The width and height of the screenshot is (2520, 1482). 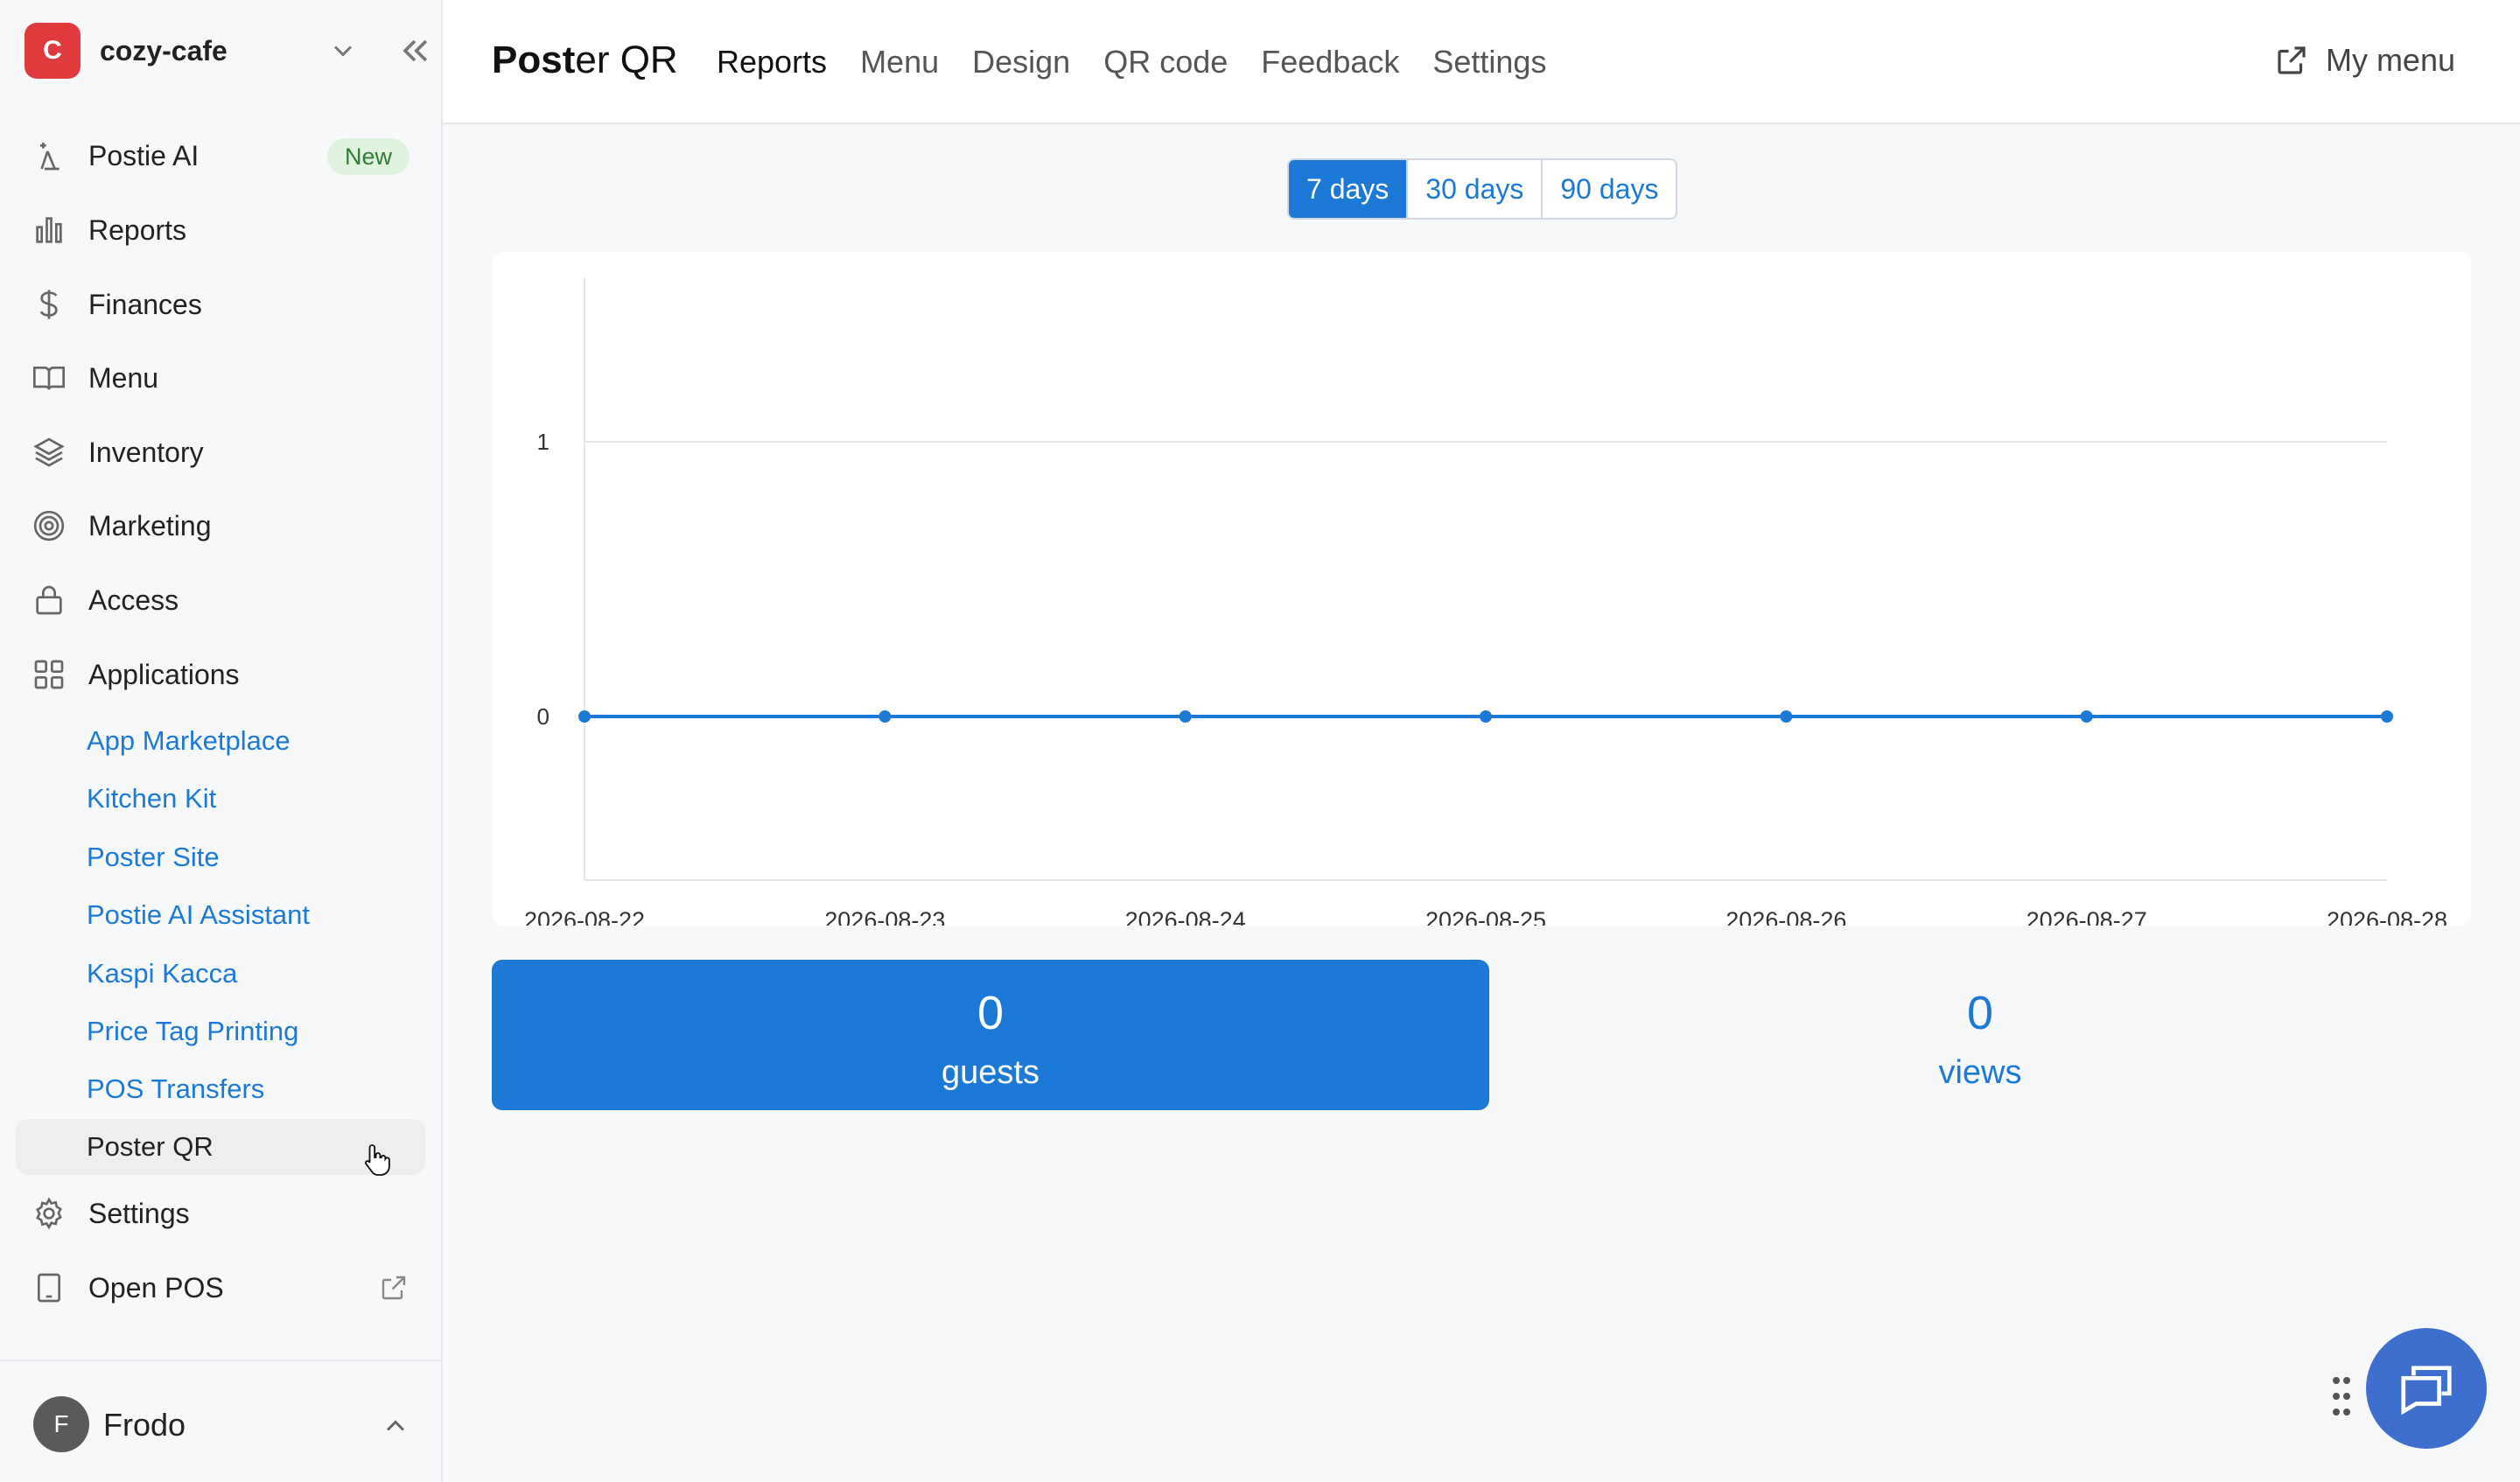 What do you see at coordinates (2341, 1396) in the screenshot?
I see `drag-handle-icon` at bounding box center [2341, 1396].